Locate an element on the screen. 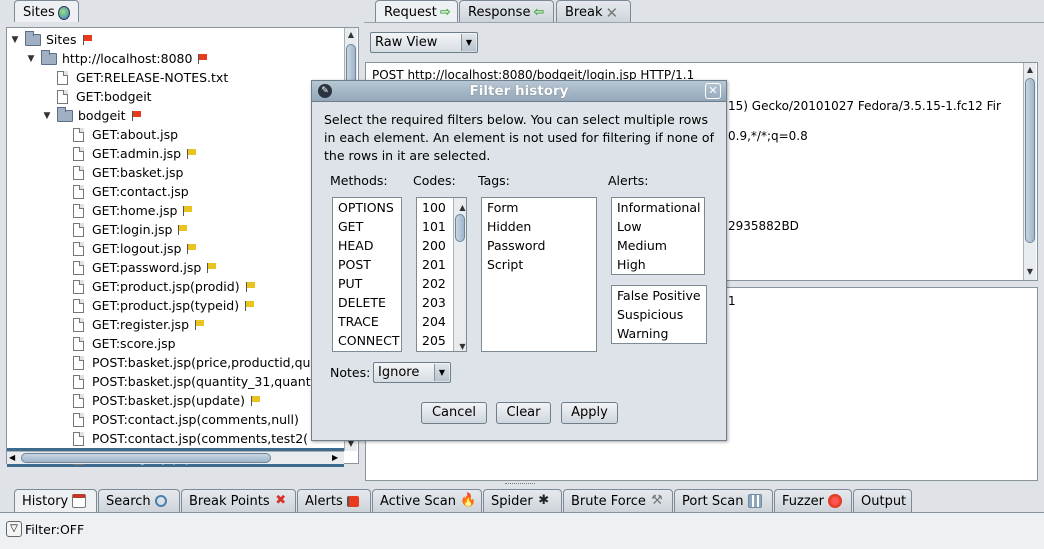 The image size is (1044, 549). clear-button: Clear is located at coordinates (523, 413).